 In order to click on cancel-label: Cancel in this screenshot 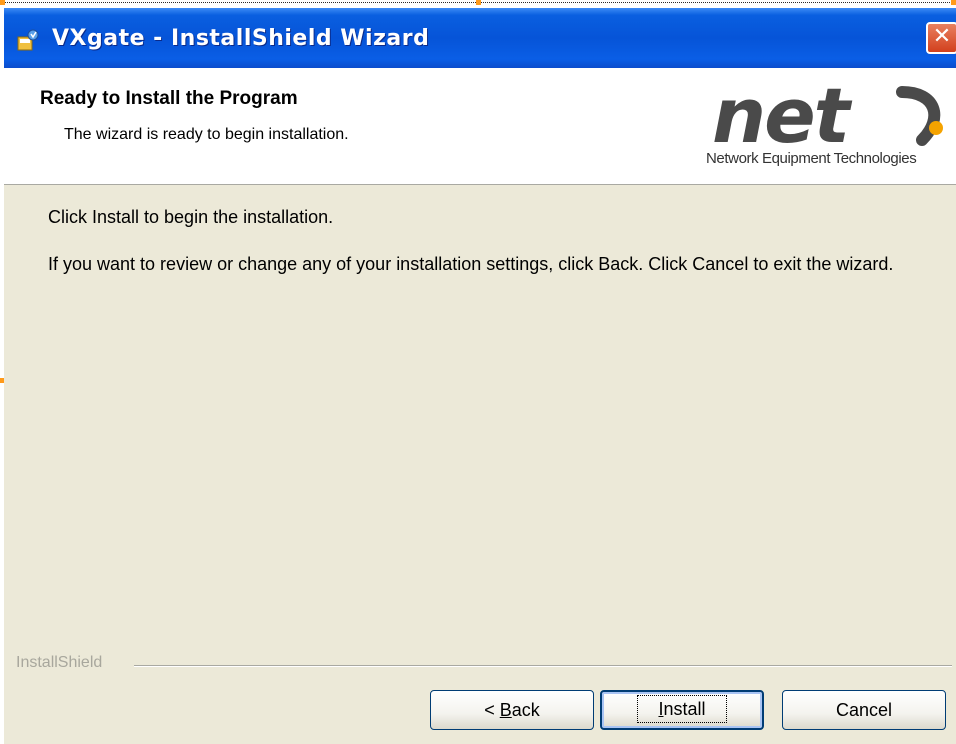, I will do `click(864, 710)`.